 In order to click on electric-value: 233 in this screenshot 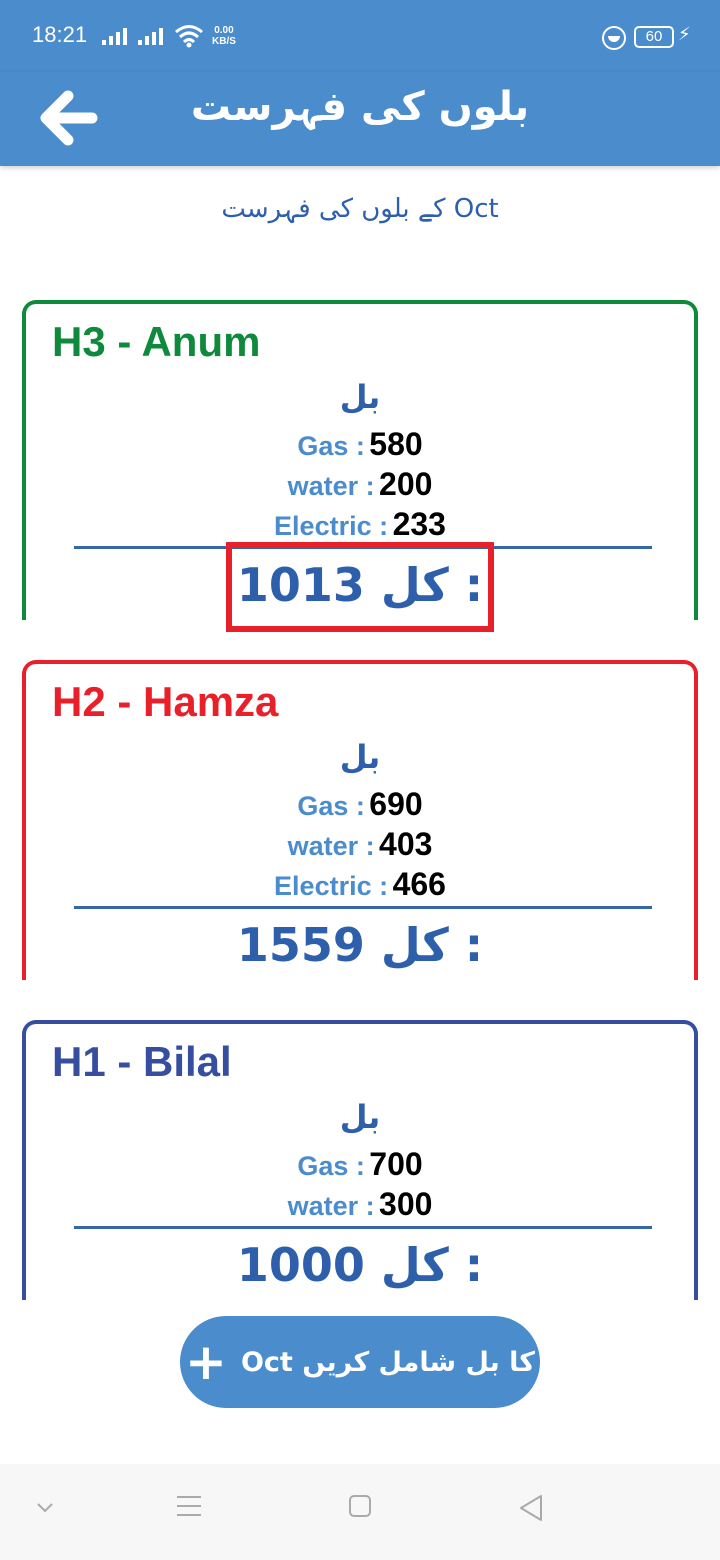, I will do `click(419, 524)`.